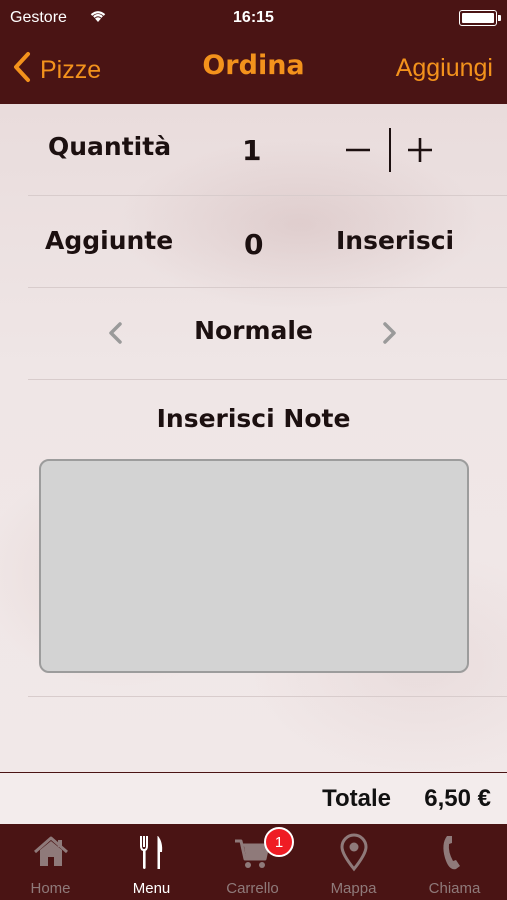 This screenshot has height=900, width=507. I want to click on chevron-right-icon, so click(389, 333).